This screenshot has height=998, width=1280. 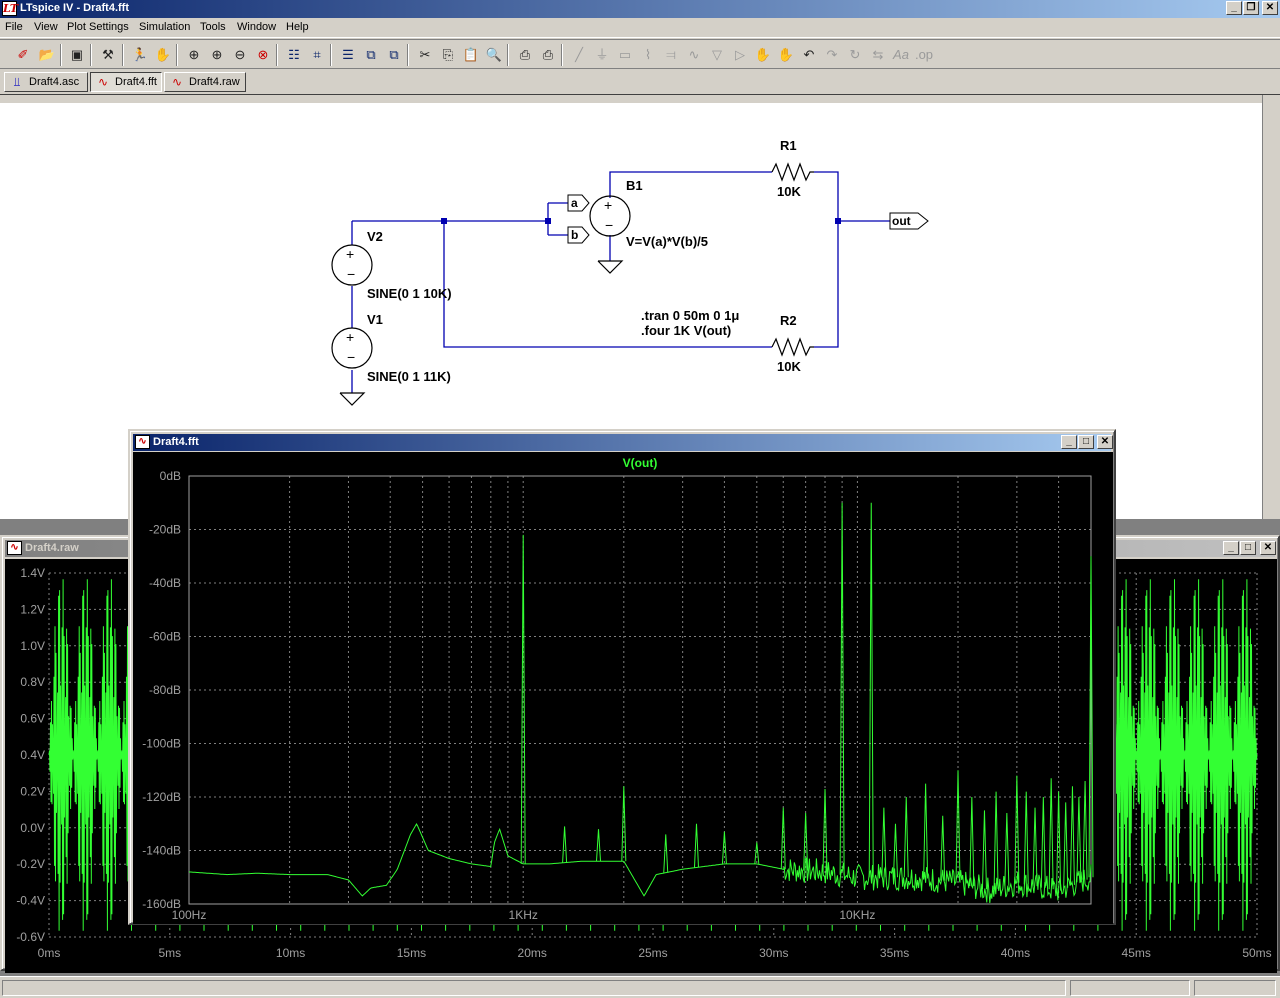 I want to click on menu-window: Window, so click(x=256, y=27).